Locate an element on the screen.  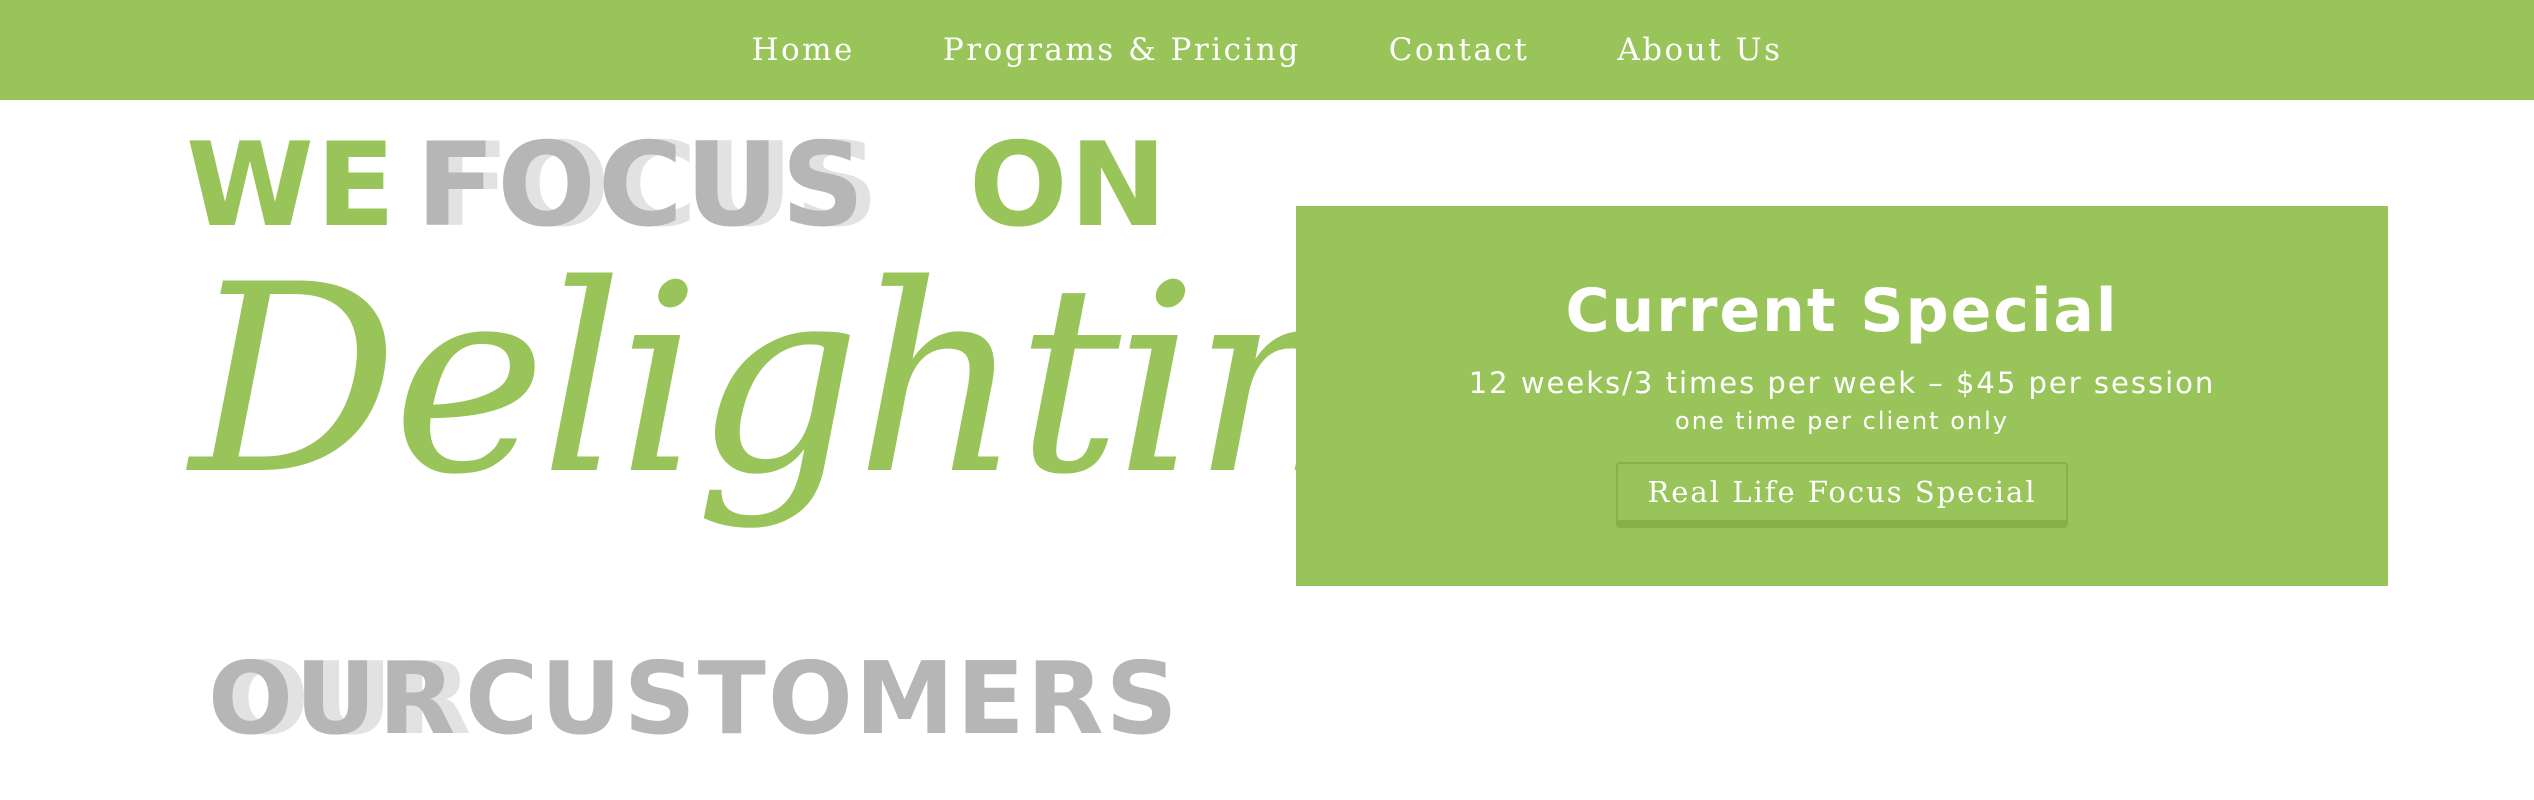
special-note: one time per client only is located at coordinates (1842, 421).